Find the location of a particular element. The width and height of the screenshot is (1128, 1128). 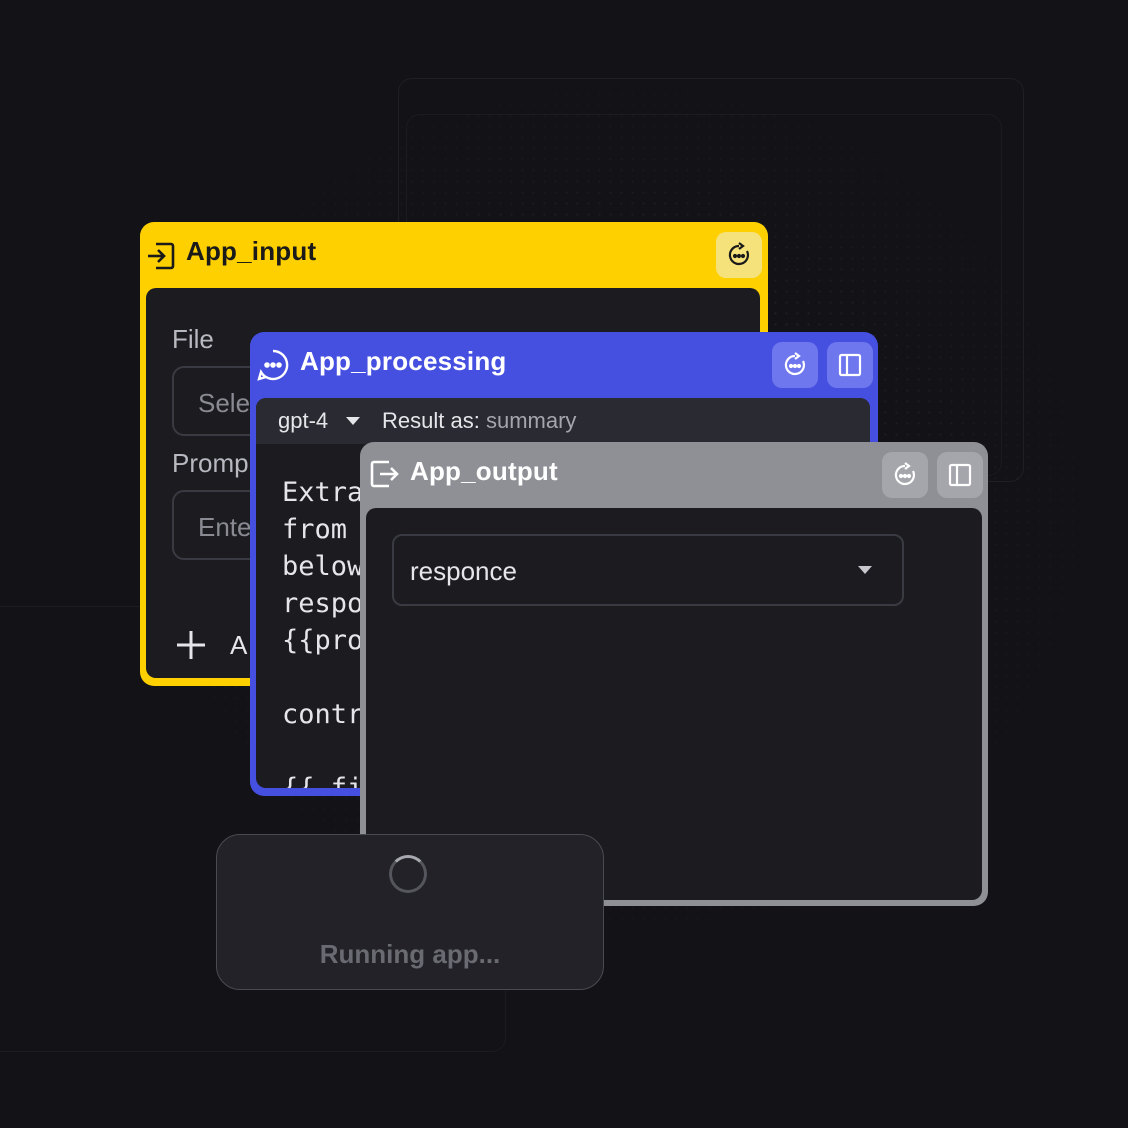

app-input-header: App_input is located at coordinates (454, 254).